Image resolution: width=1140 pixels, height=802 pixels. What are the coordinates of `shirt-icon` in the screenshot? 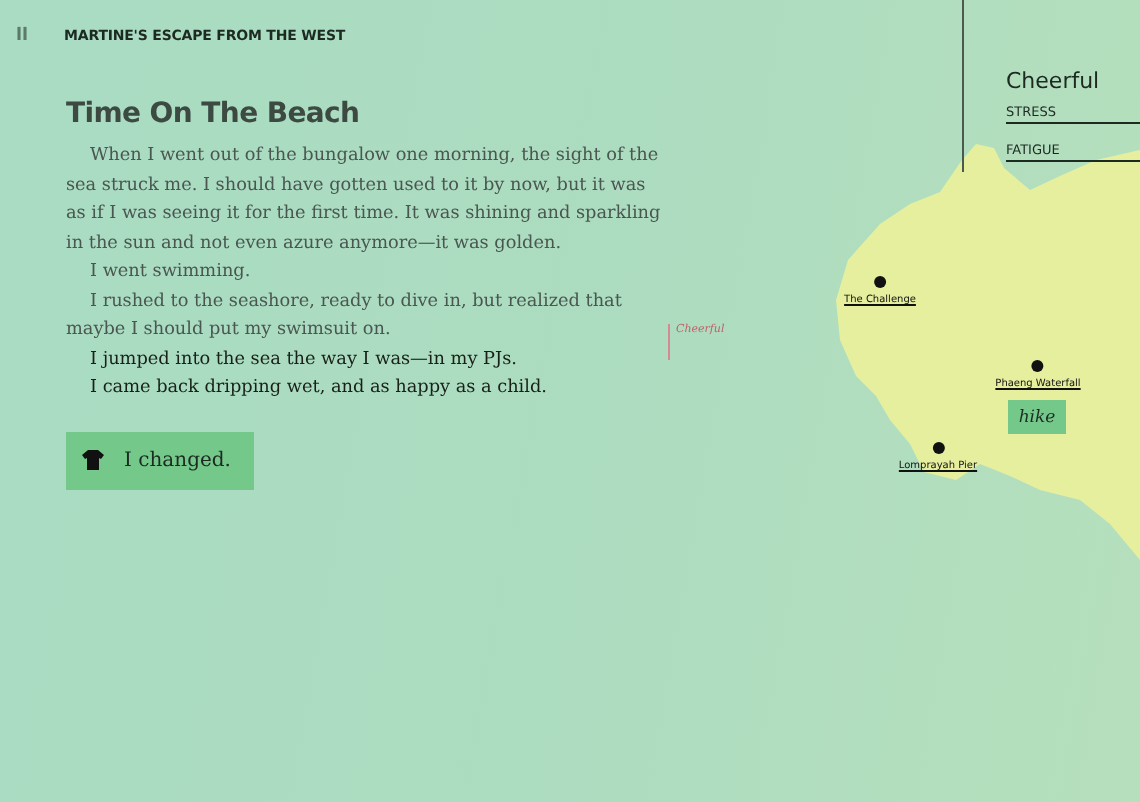 It's located at (93, 460).